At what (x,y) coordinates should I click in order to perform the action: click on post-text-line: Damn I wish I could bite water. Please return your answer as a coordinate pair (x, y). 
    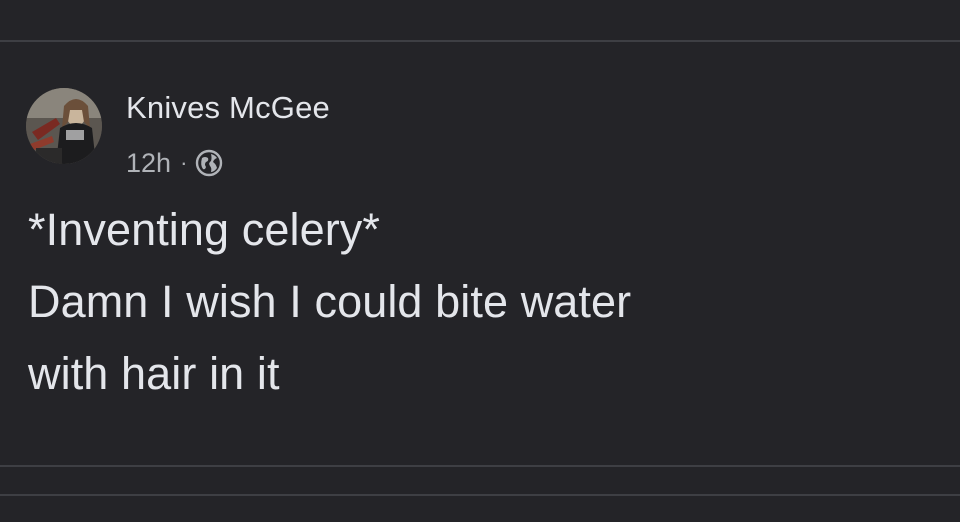
    Looking at the image, I should click on (330, 301).